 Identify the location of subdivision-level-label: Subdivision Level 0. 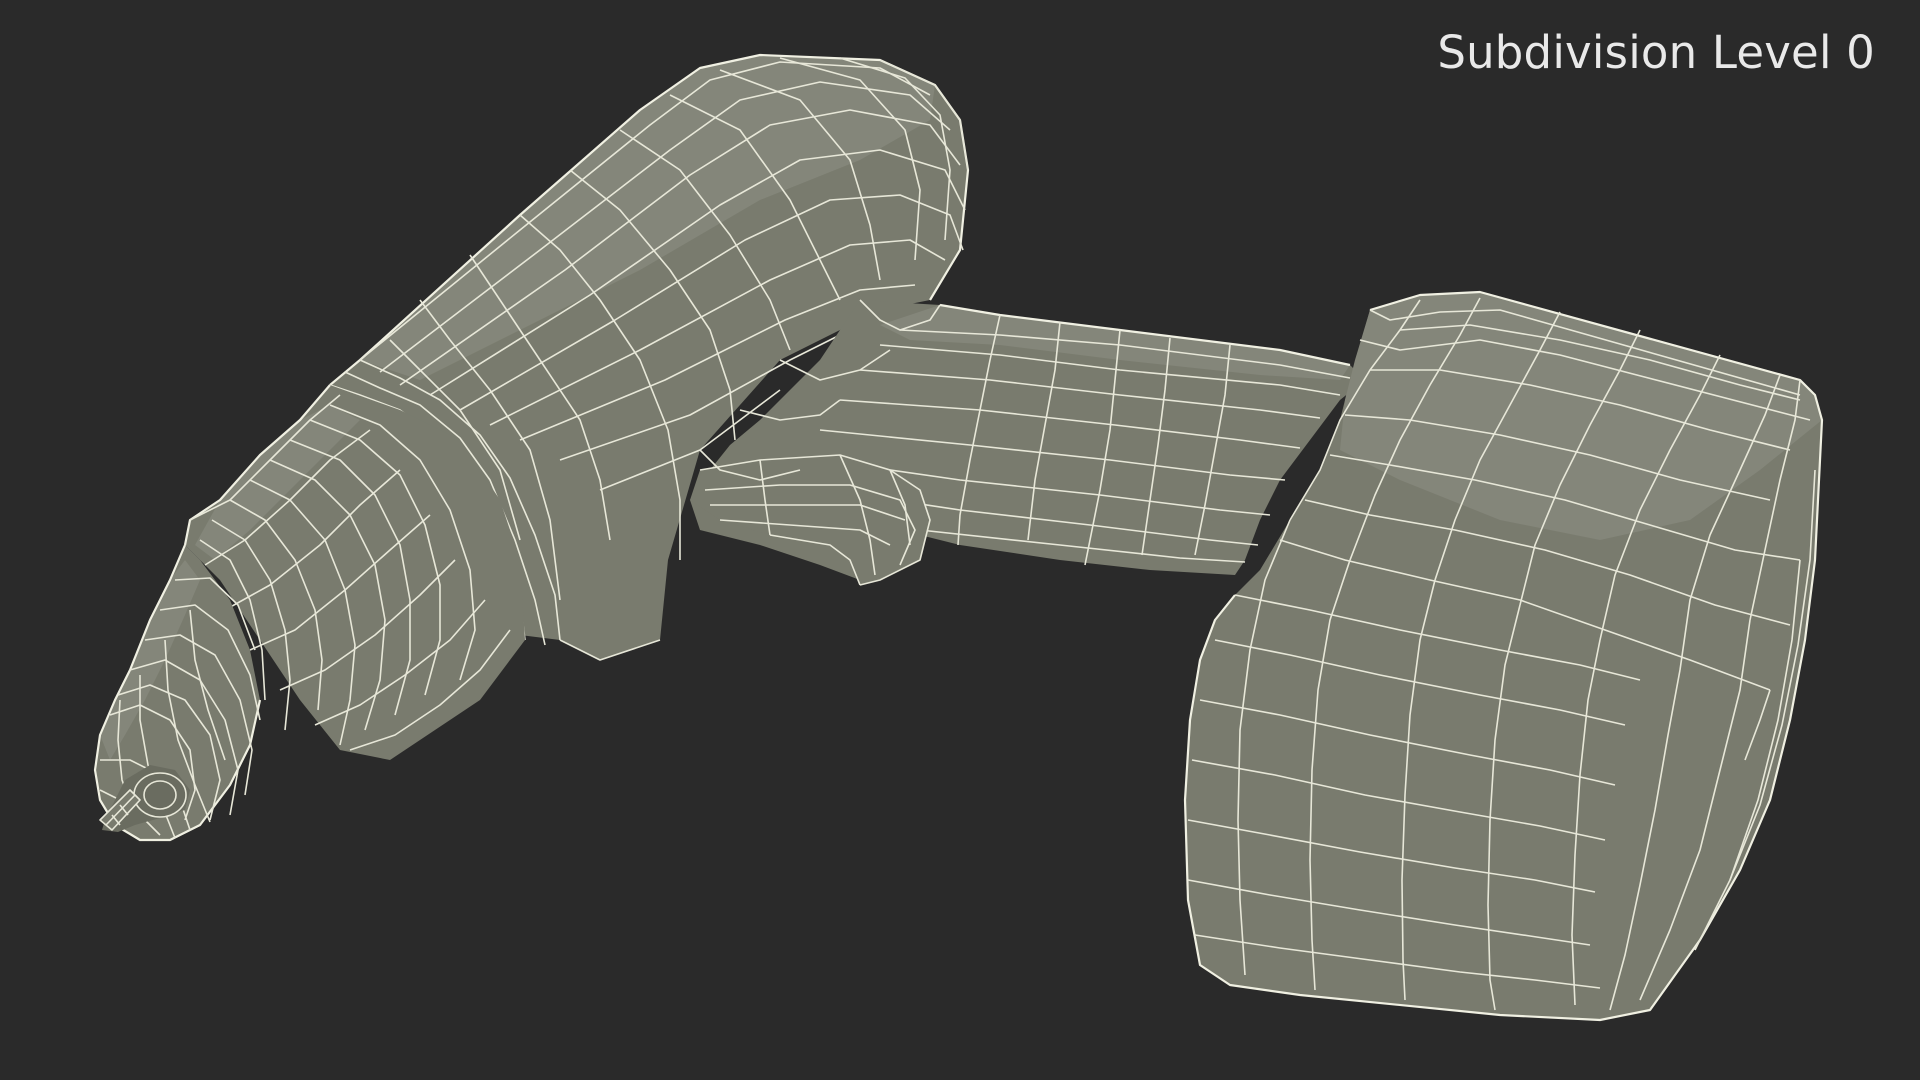
(1656, 52).